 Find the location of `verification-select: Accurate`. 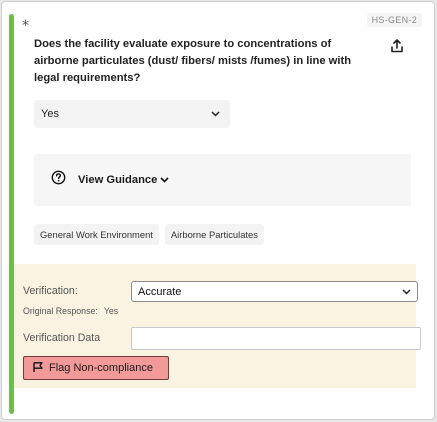

verification-select: Accurate is located at coordinates (274, 291).